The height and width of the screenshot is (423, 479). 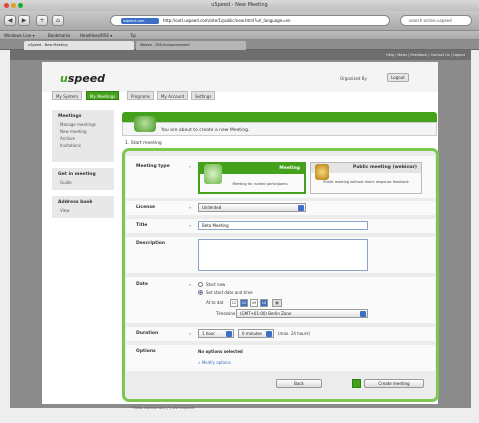 I want to click on meeting-type-label: Meeting type, so click(x=153, y=166).